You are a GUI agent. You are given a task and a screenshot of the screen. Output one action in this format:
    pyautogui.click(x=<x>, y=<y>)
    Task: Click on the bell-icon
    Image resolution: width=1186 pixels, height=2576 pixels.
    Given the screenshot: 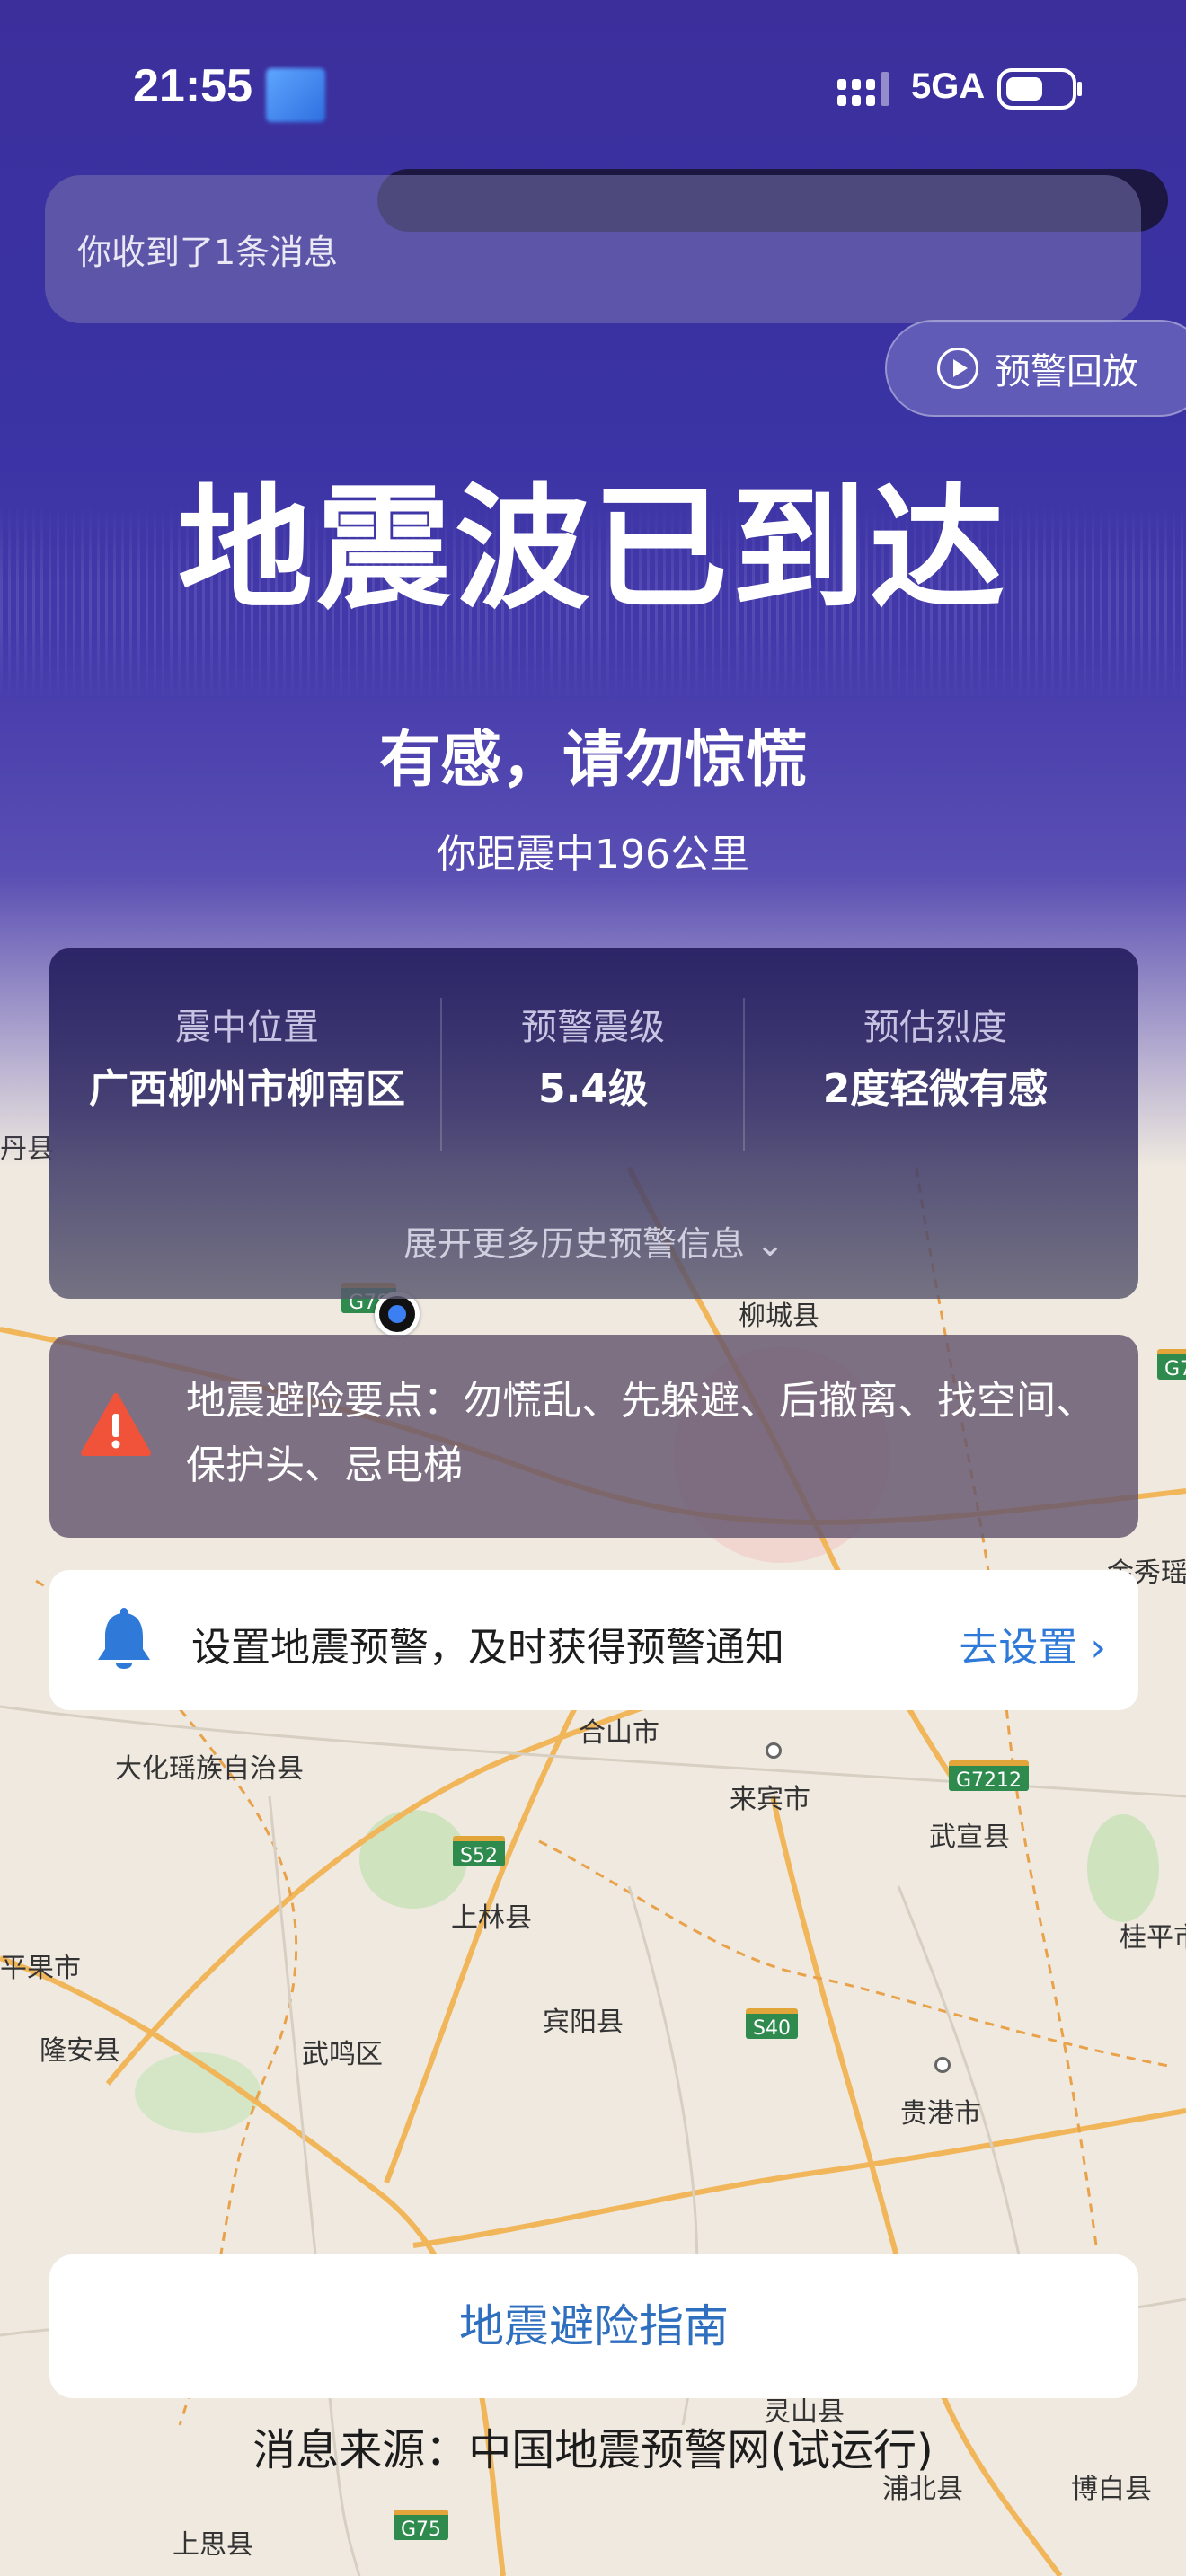 What is the action you would take?
    pyautogui.click(x=124, y=1638)
    